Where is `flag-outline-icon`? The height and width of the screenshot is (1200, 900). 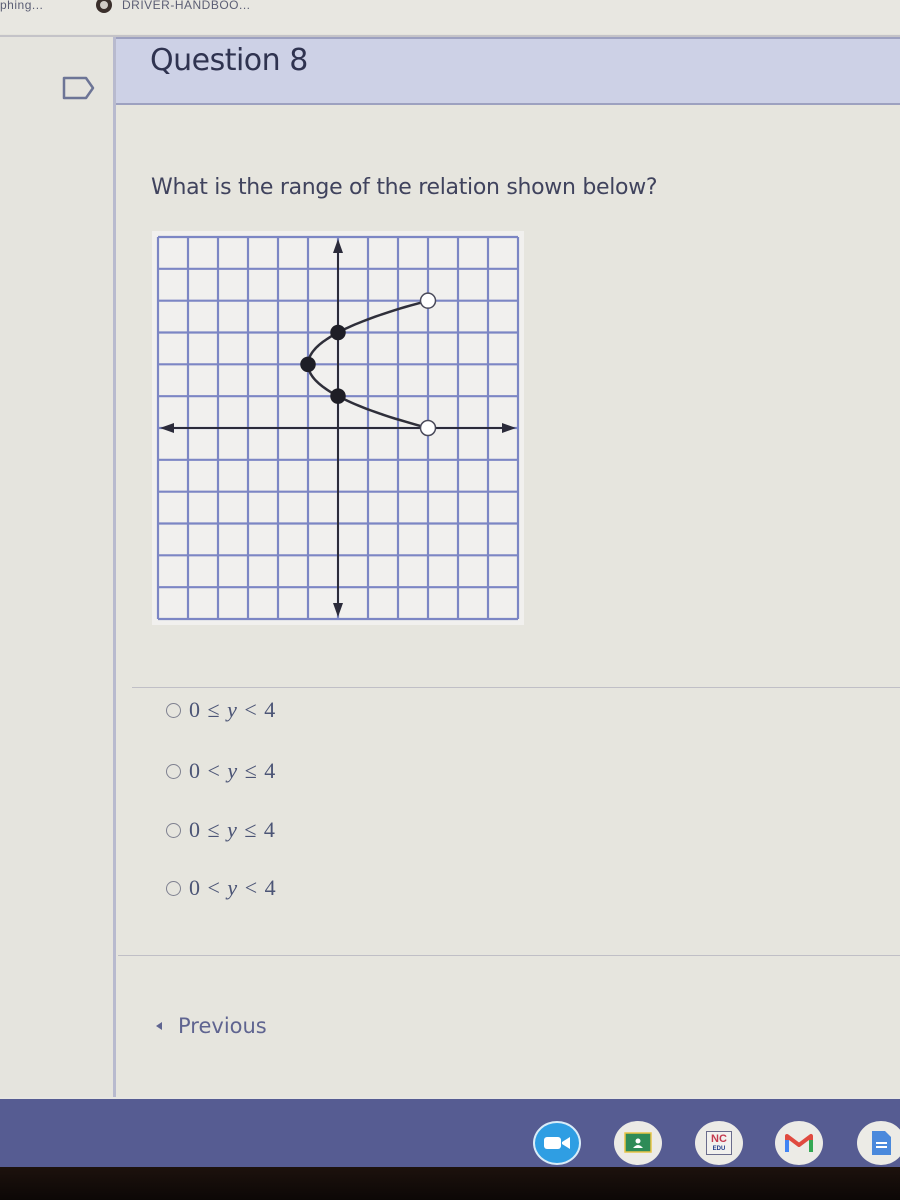
flag-outline-icon is located at coordinates (79, 88).